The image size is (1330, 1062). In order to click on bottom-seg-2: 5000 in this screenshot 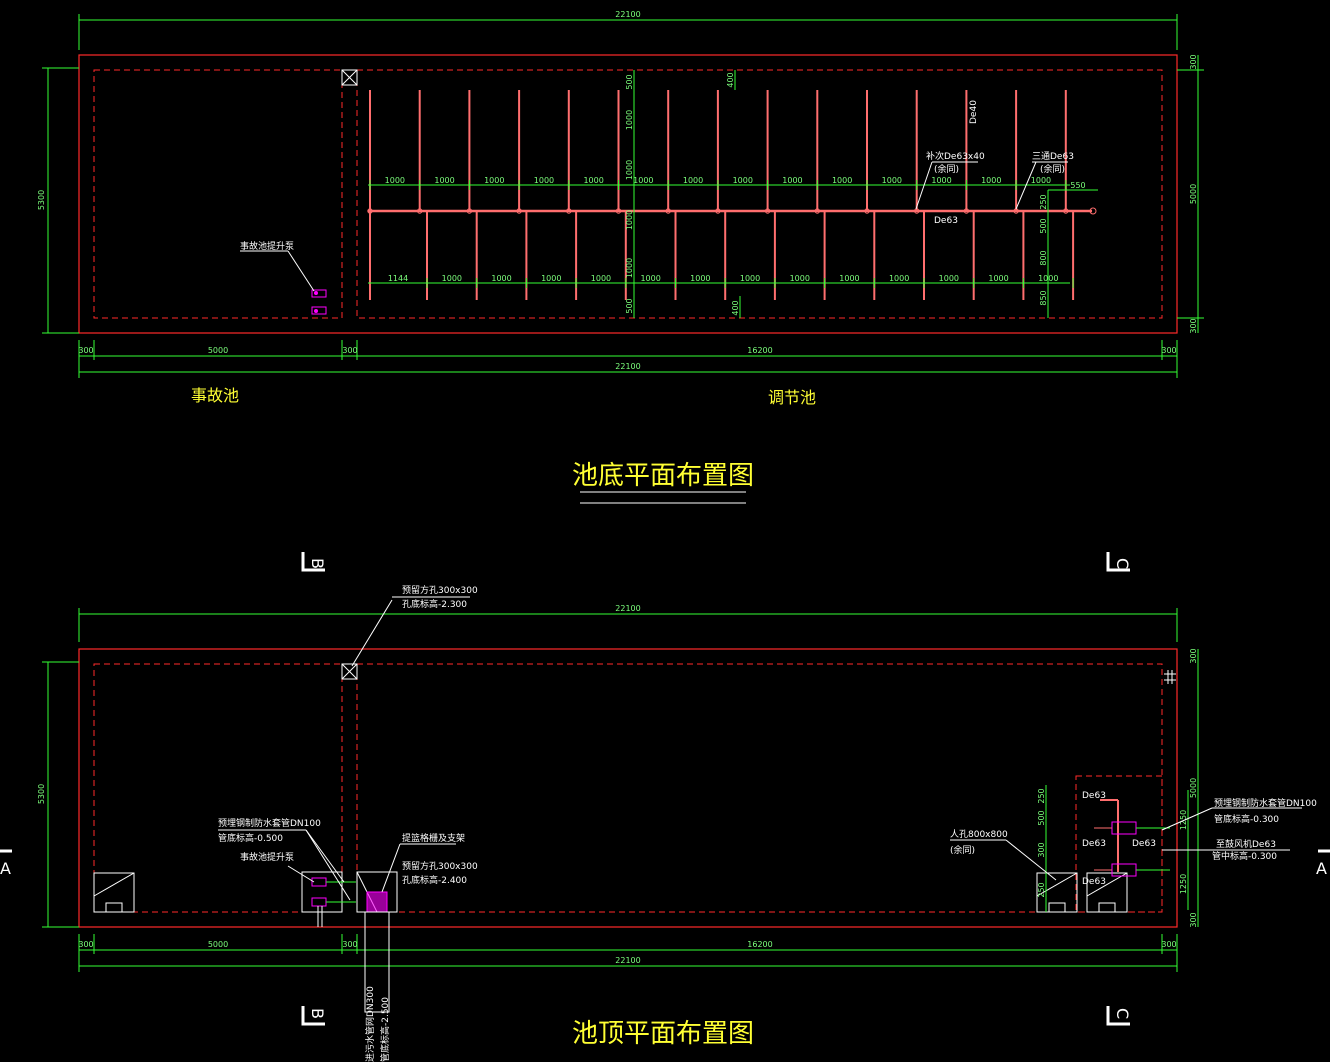, I will do `click(218, 944)`.